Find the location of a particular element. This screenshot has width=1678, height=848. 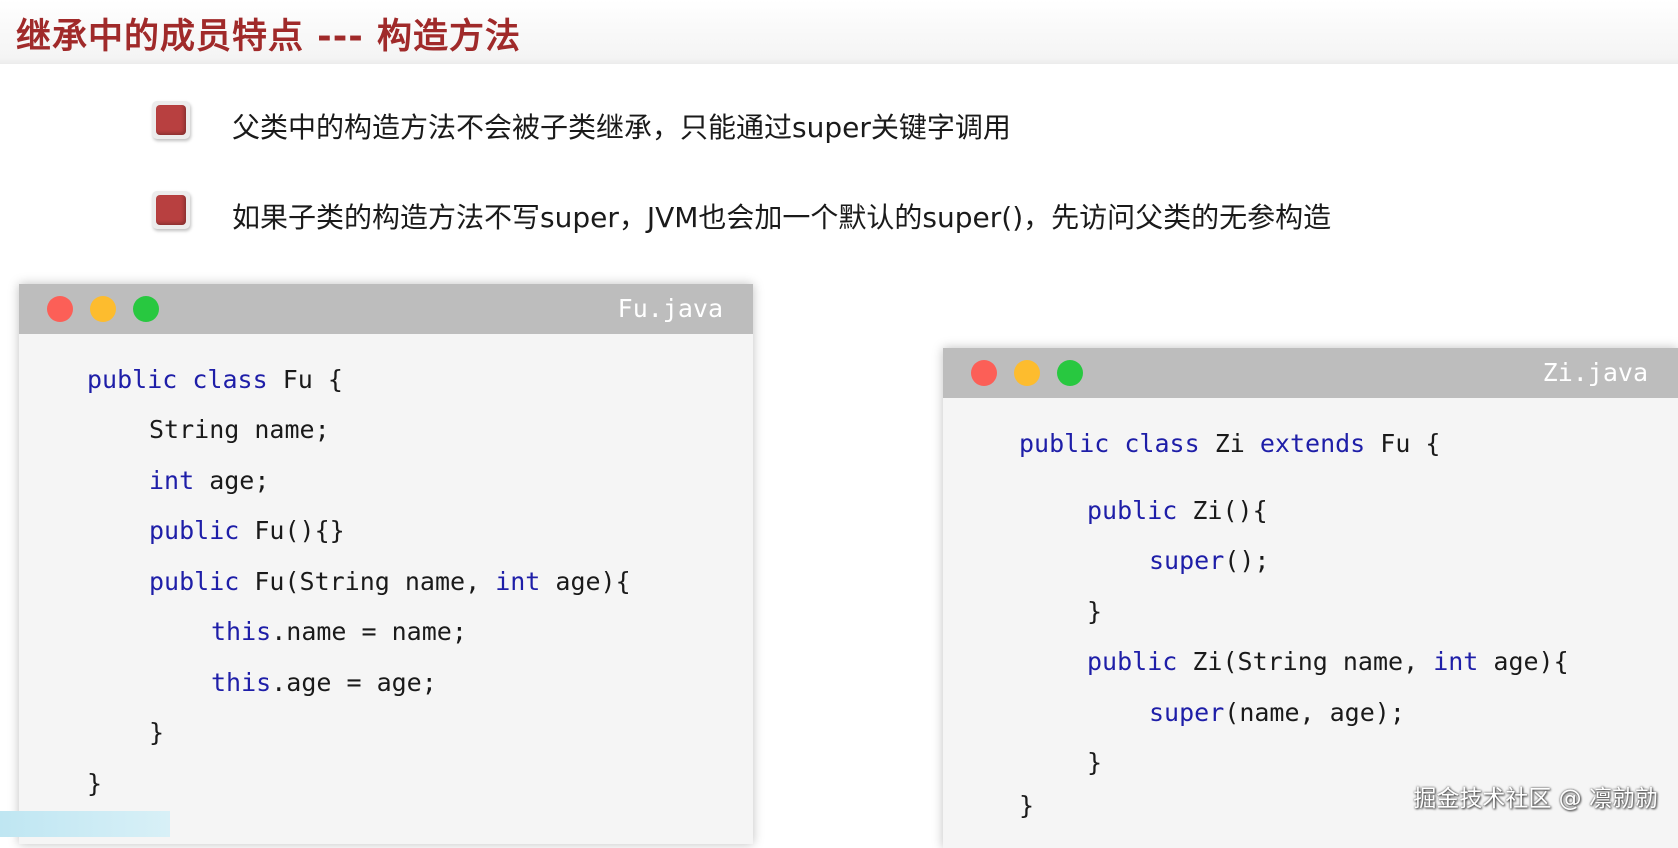

code-line: public Fu(String name, int age){ is located at coordinates (390, 582).